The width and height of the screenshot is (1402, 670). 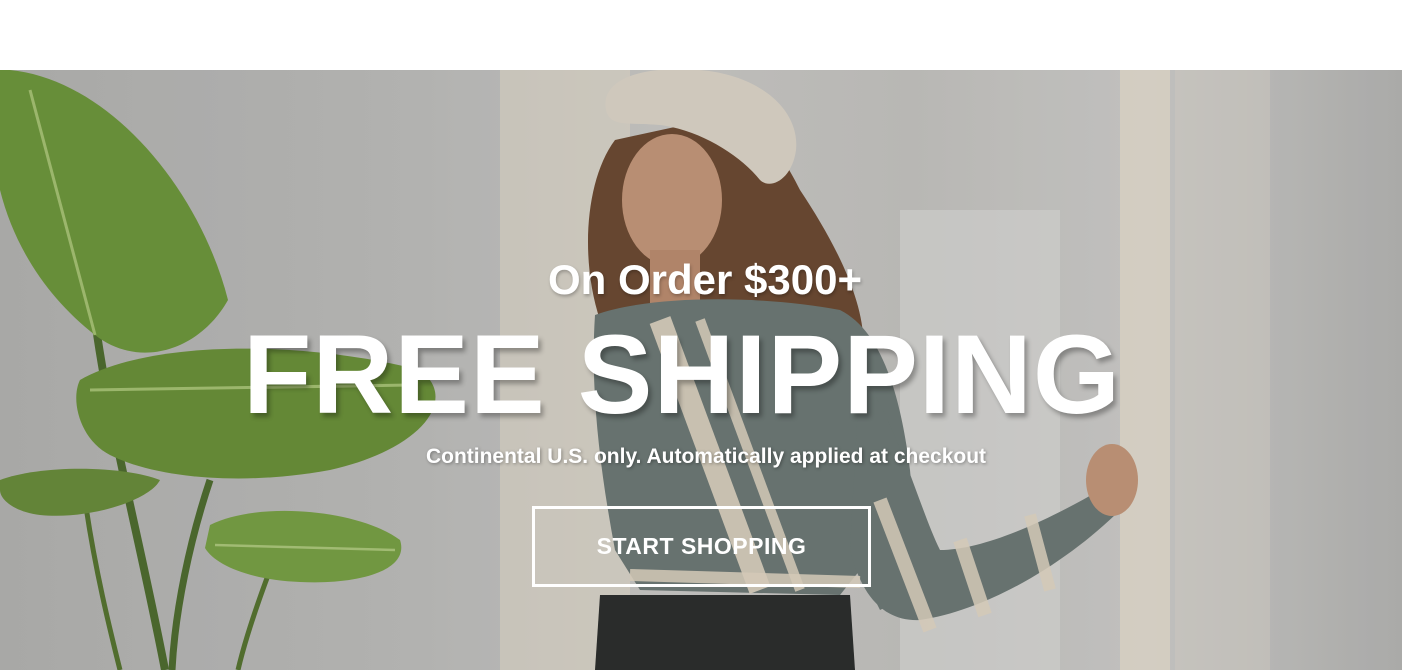 I want to click on promo-subhead: On Order $300+, so click(x=705, y=279).